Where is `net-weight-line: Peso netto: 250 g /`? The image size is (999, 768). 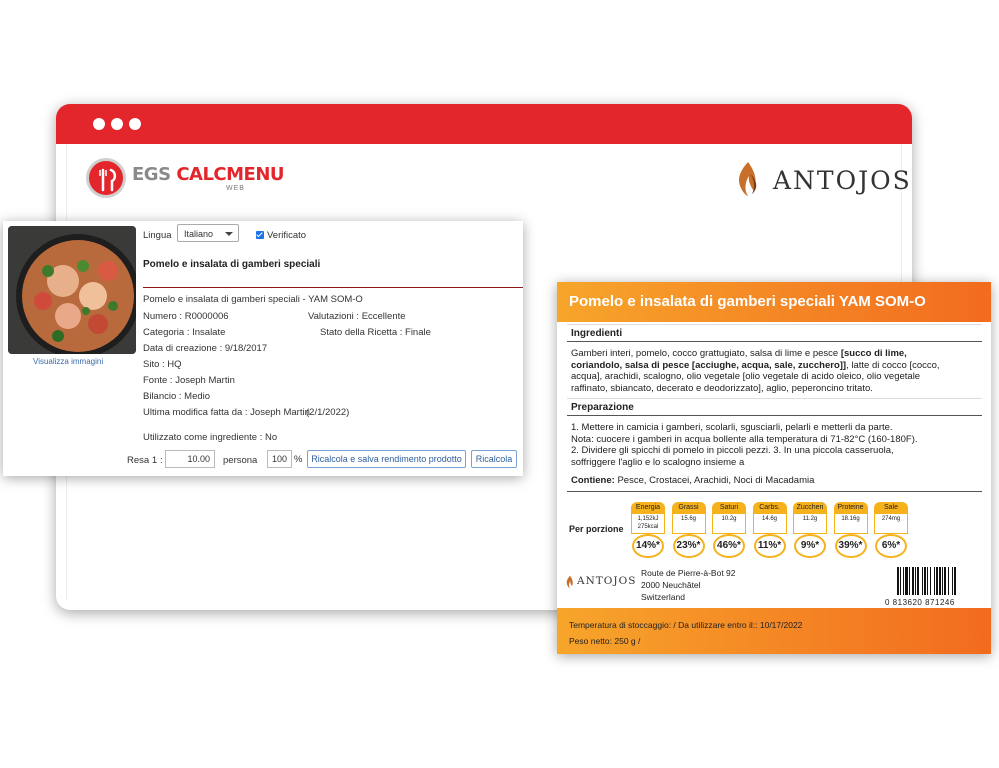 net-weight-line: Peso netto: 250 g / is located at coordinates (605, 641).